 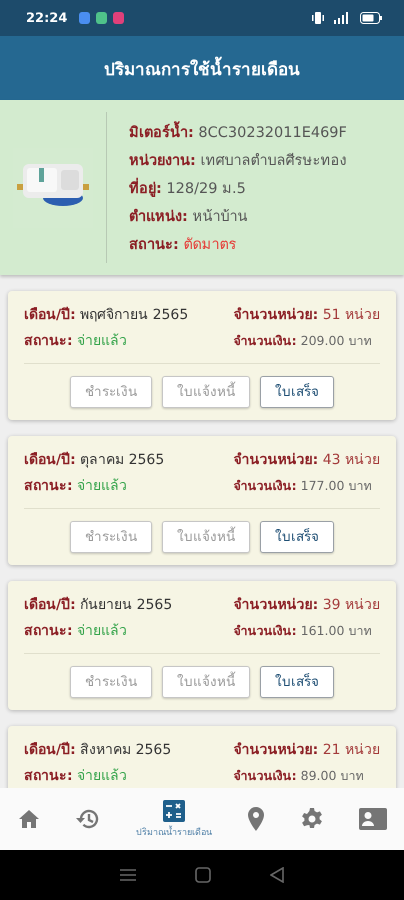 What do you see at coordinates (99, 605) in the screenshot?
I see `month-text: เดือน/ปี: กันยายน 2565` at bounding box center [99, 605].